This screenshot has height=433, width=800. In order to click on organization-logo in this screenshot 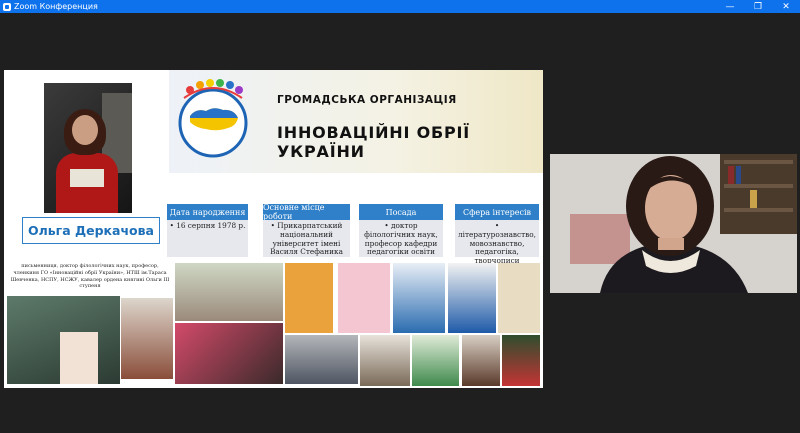, I will do `click(213, 118)`.